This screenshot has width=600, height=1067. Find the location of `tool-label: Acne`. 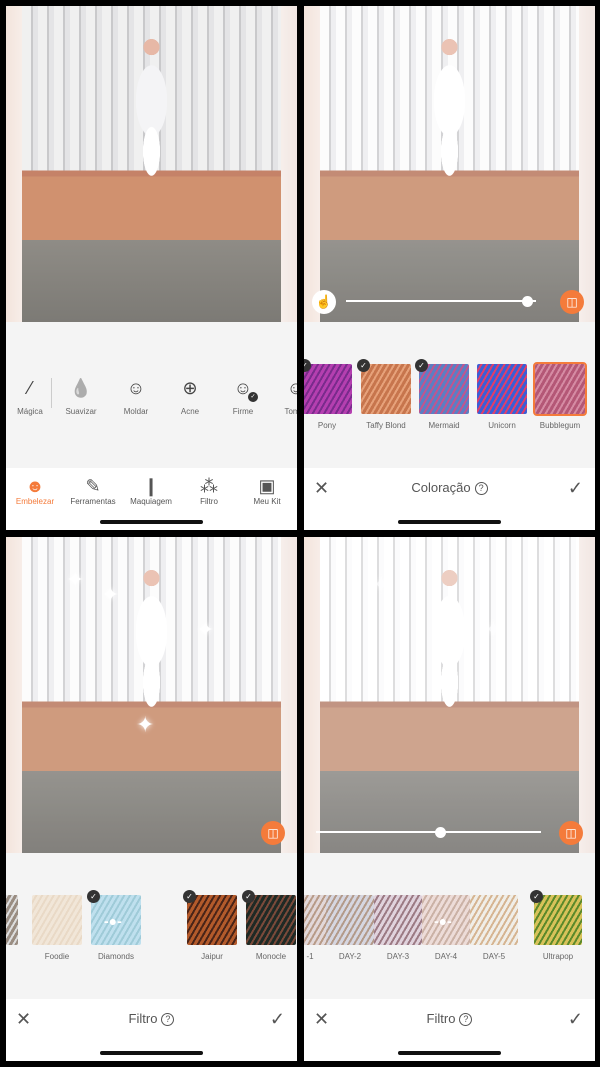

tool-label: Acne is located at coordinates (190, 411).